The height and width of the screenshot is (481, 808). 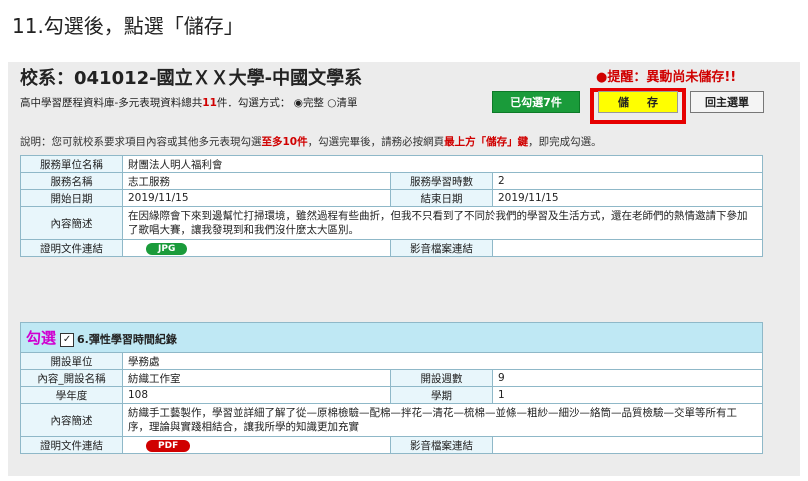 What do you see at coordinates (536, 102) in the screenshot?
I see `checked-count-button: 已勾選7件` at bounding box center [536, 102].